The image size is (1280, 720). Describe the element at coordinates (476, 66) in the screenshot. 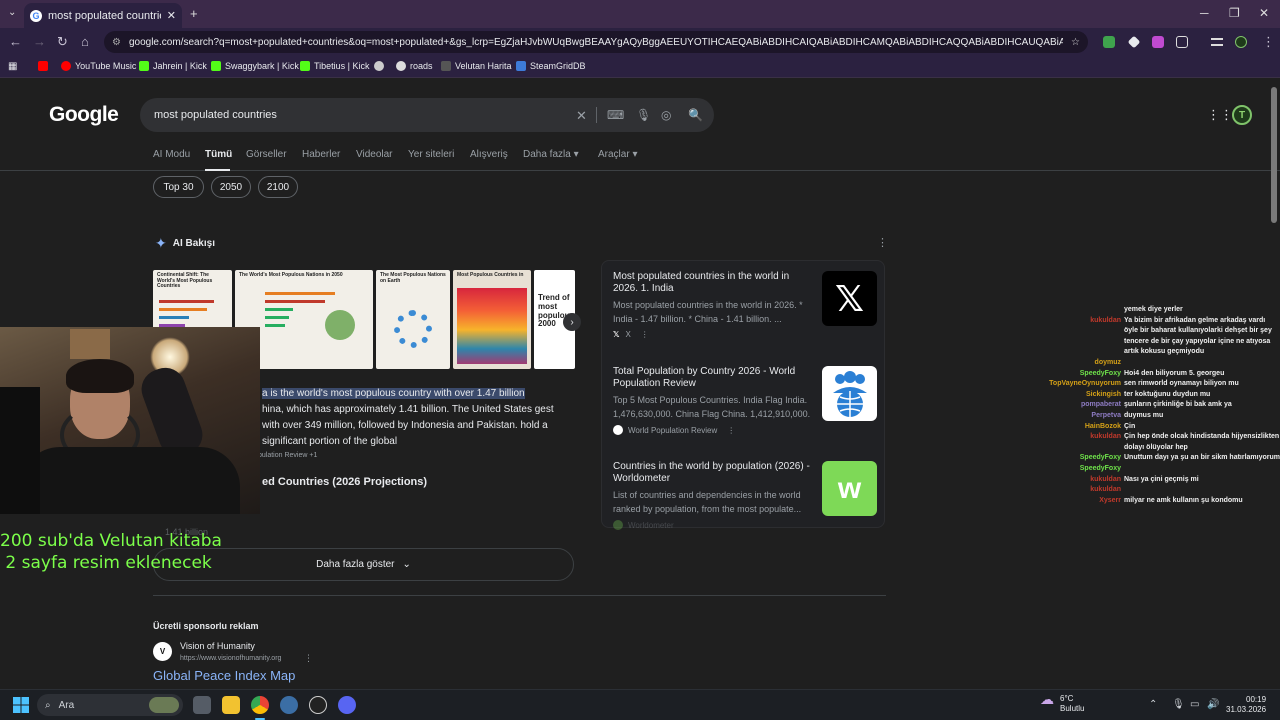

I see `bookmark-velutan-harita: Velutan Harita` at that location.